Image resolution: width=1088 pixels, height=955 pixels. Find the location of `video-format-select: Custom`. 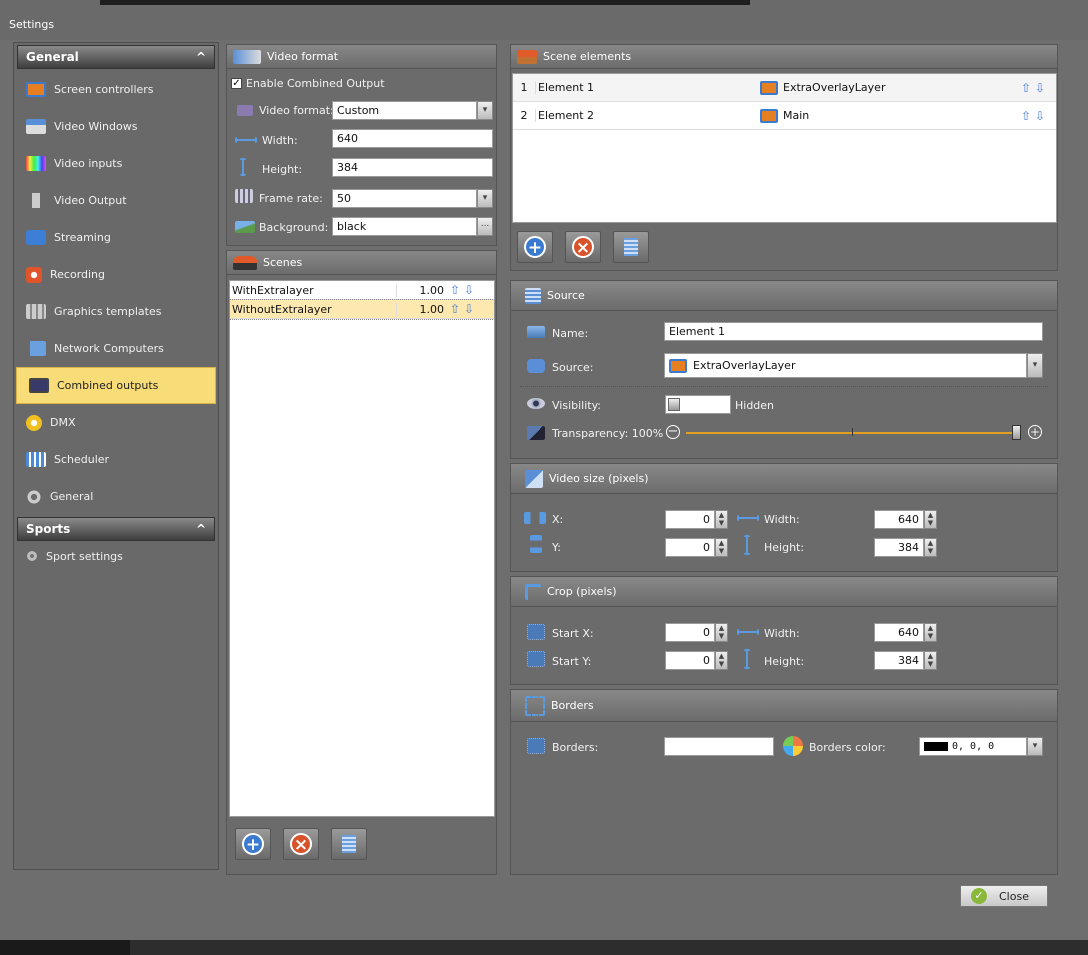

video-format-select: Custom is located at coordinates (404, 110).